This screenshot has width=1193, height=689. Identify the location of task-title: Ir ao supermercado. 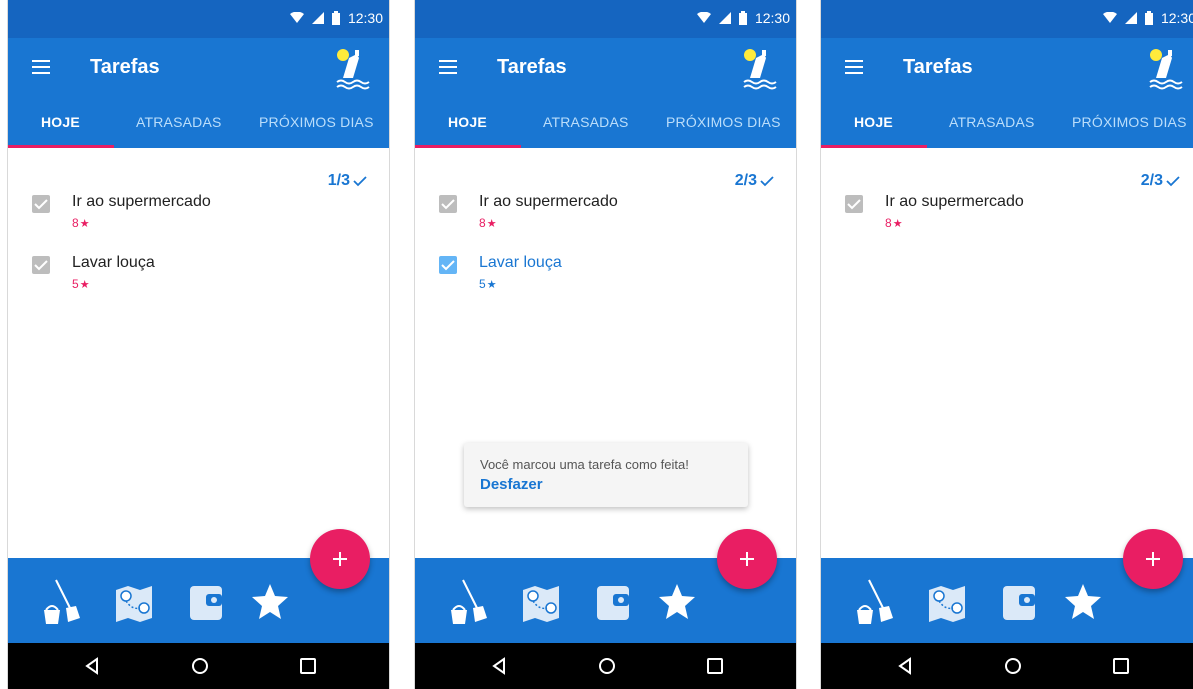
(548, 201).